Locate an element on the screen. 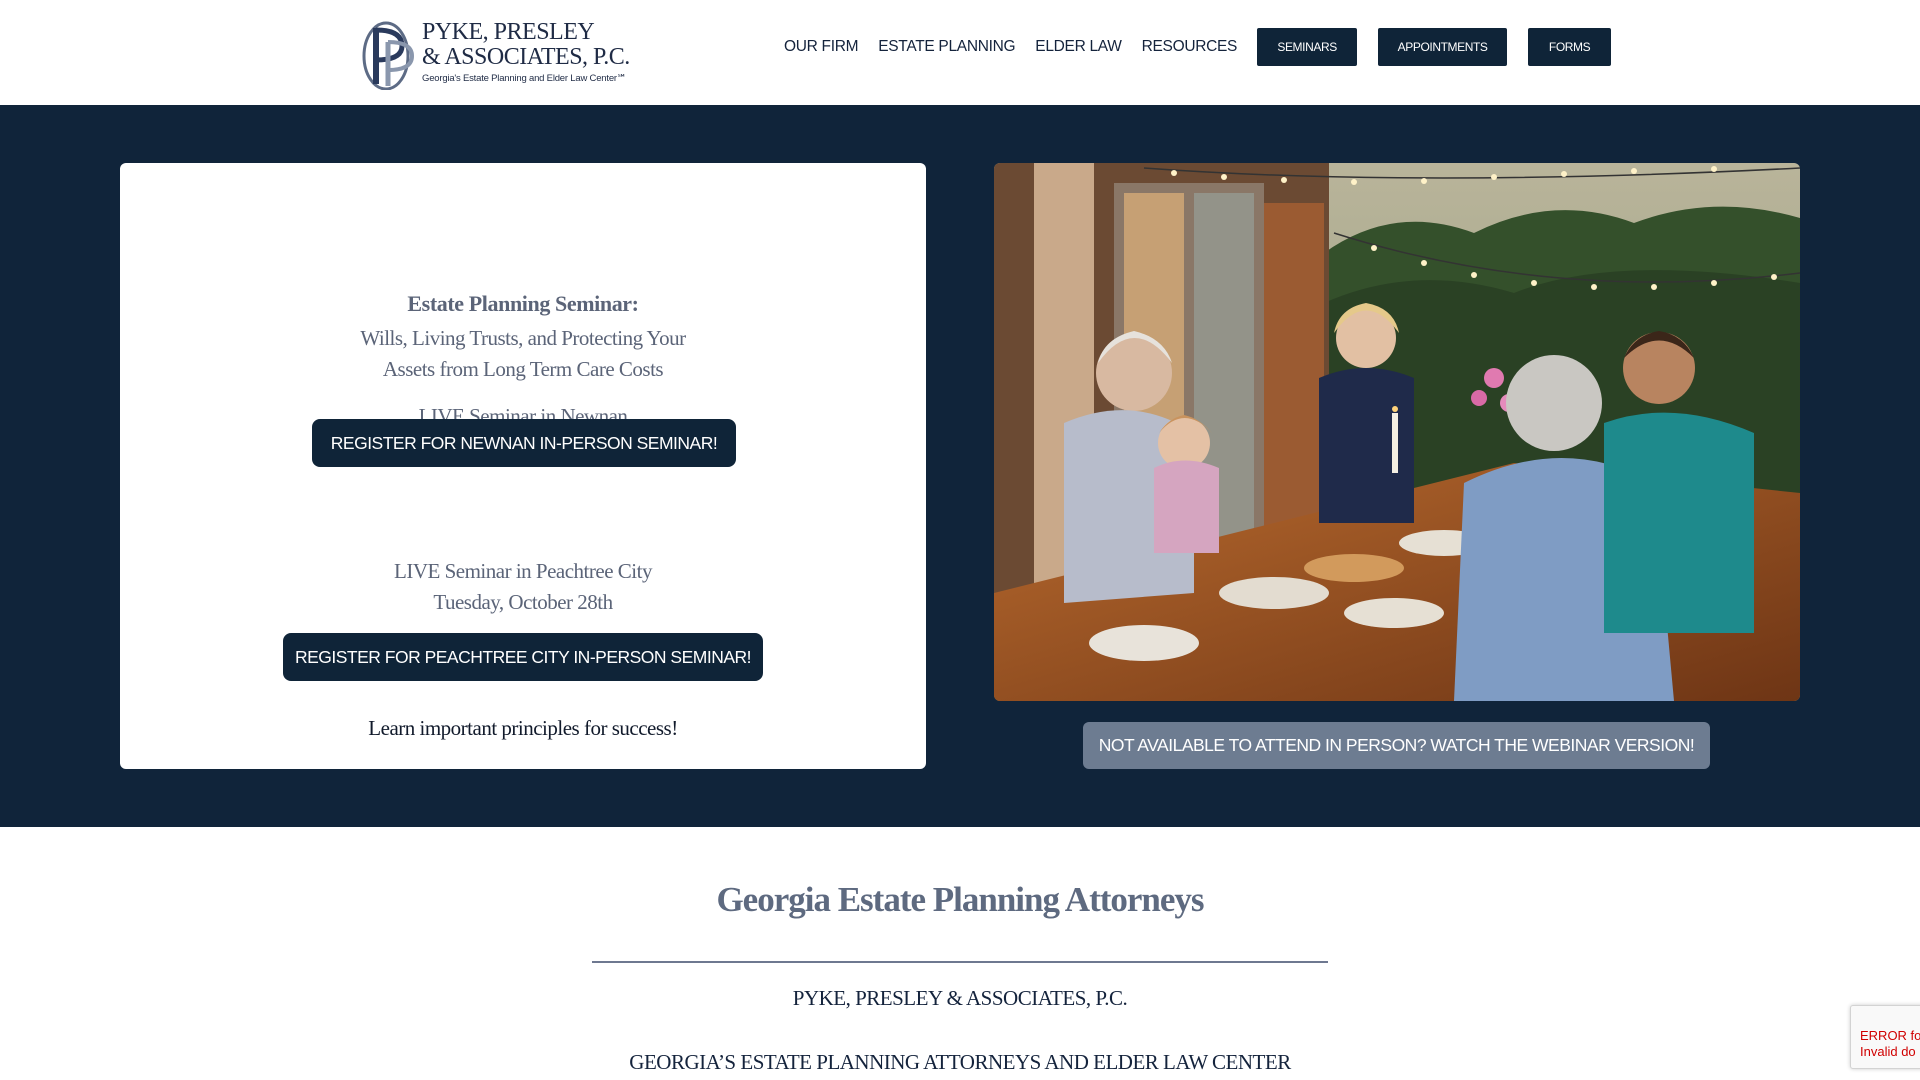  firm-name-heading: PYKE, PRESLEY & ASSOCIATES, P.C. is located at coordinates (960, 998).